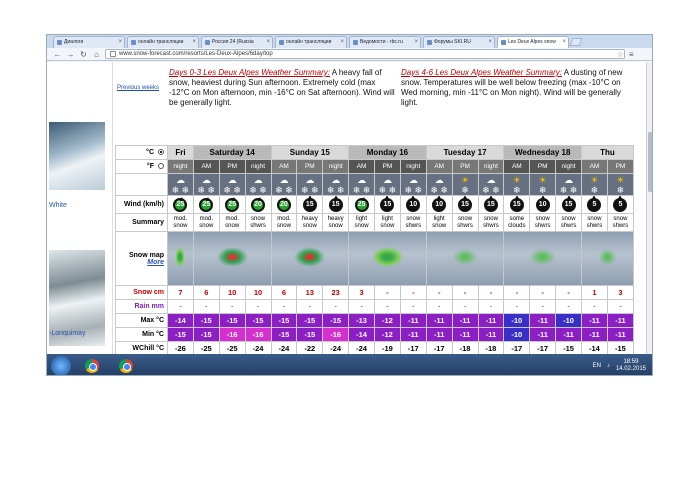  What do you see at coordinates (576, 42) in the screenshot?
I see `new-tab-button` at bounding box center [576, 42].